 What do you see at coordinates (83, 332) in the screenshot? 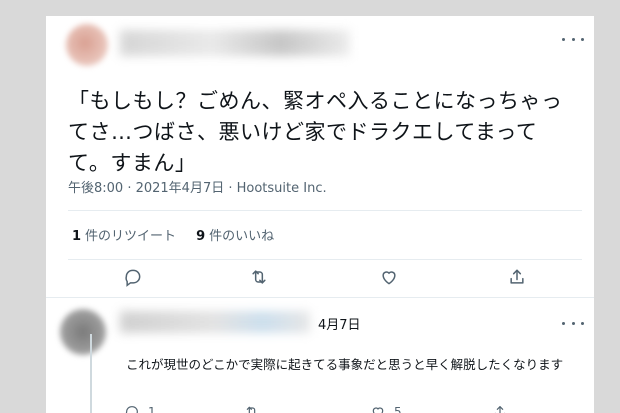
I see `reply-avatar-blurred` at bounding box center [83, 332].